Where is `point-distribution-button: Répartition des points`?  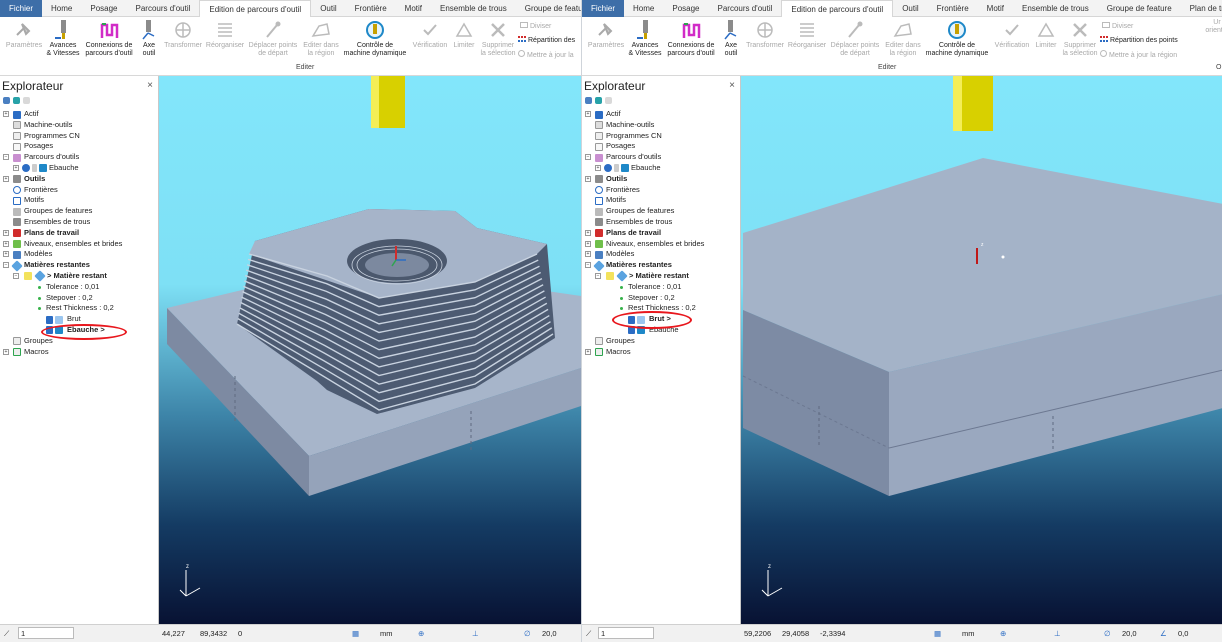
point-distribution-button: Répartition des points is located at coordinates (1139, 40).